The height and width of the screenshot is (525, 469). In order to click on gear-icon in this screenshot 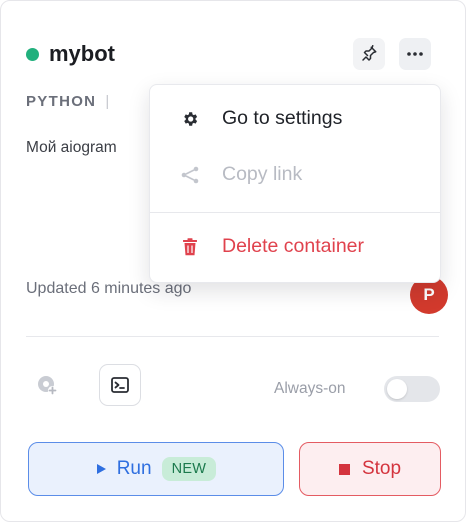, I will do `click(190, 119)`.